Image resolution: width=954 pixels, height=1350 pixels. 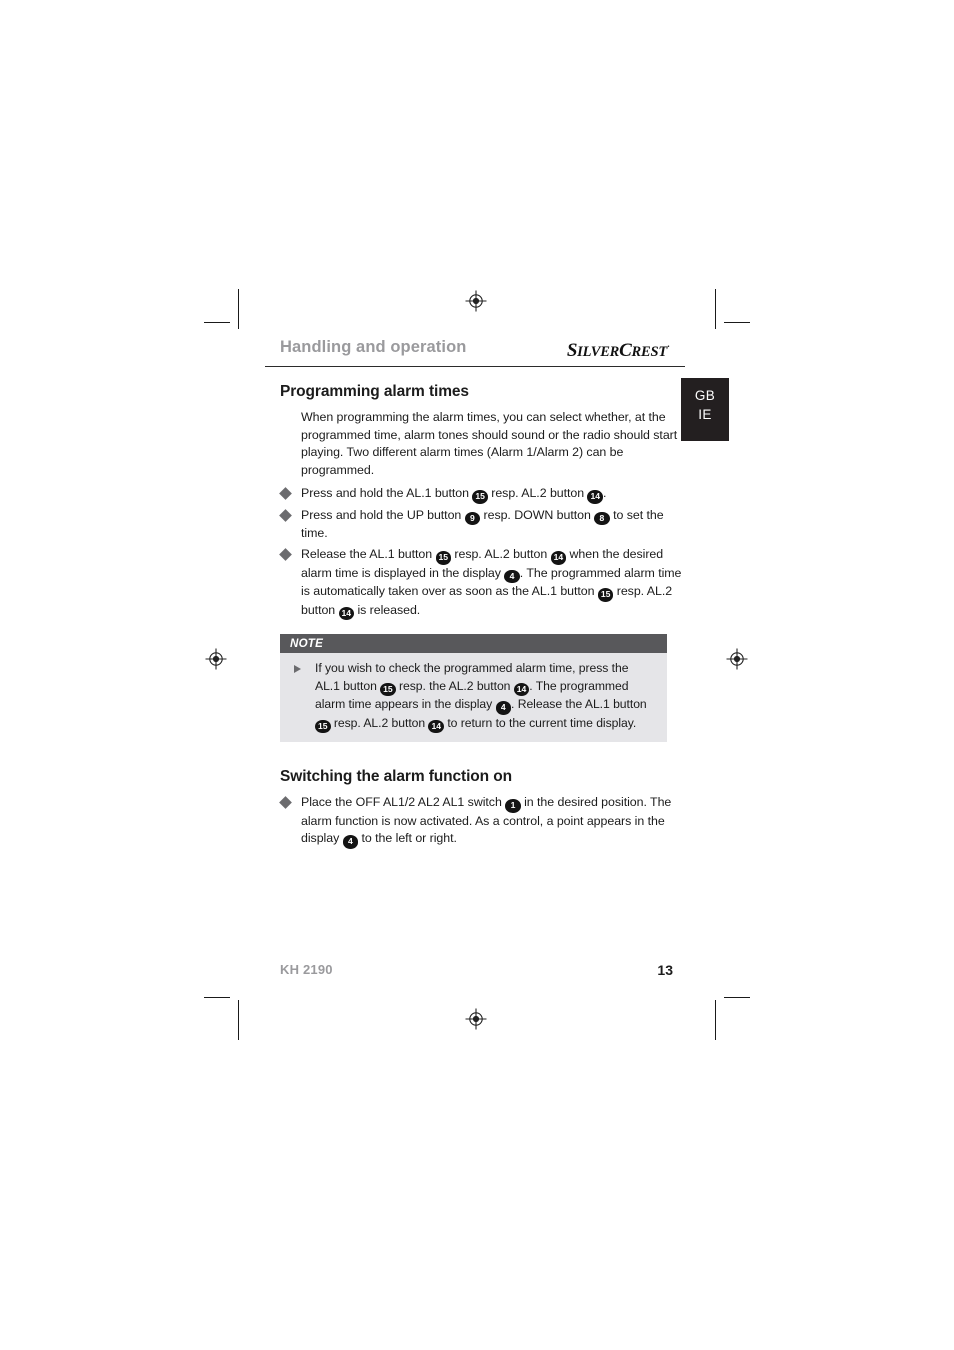 I want to click on crop-mark-bottom-right-h, so click(x=737, y=997).